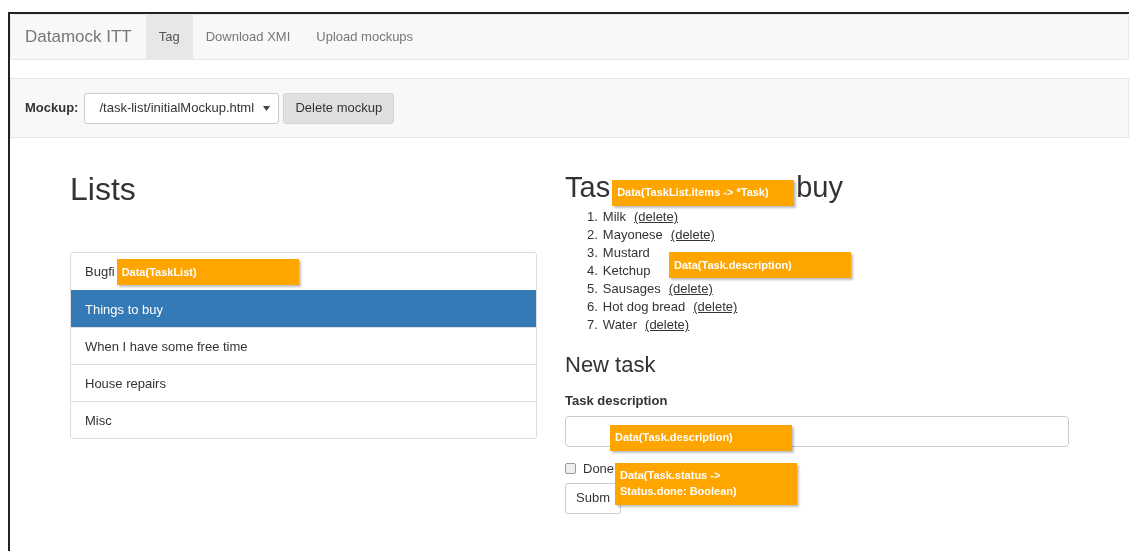 The height and width of the screenshot is (551, 1129). Describe the element at coordinates (706, 483) in the screenshot. I see `annotation-tag: Data(Task.status -> Status.done: Boolean)` at that location.